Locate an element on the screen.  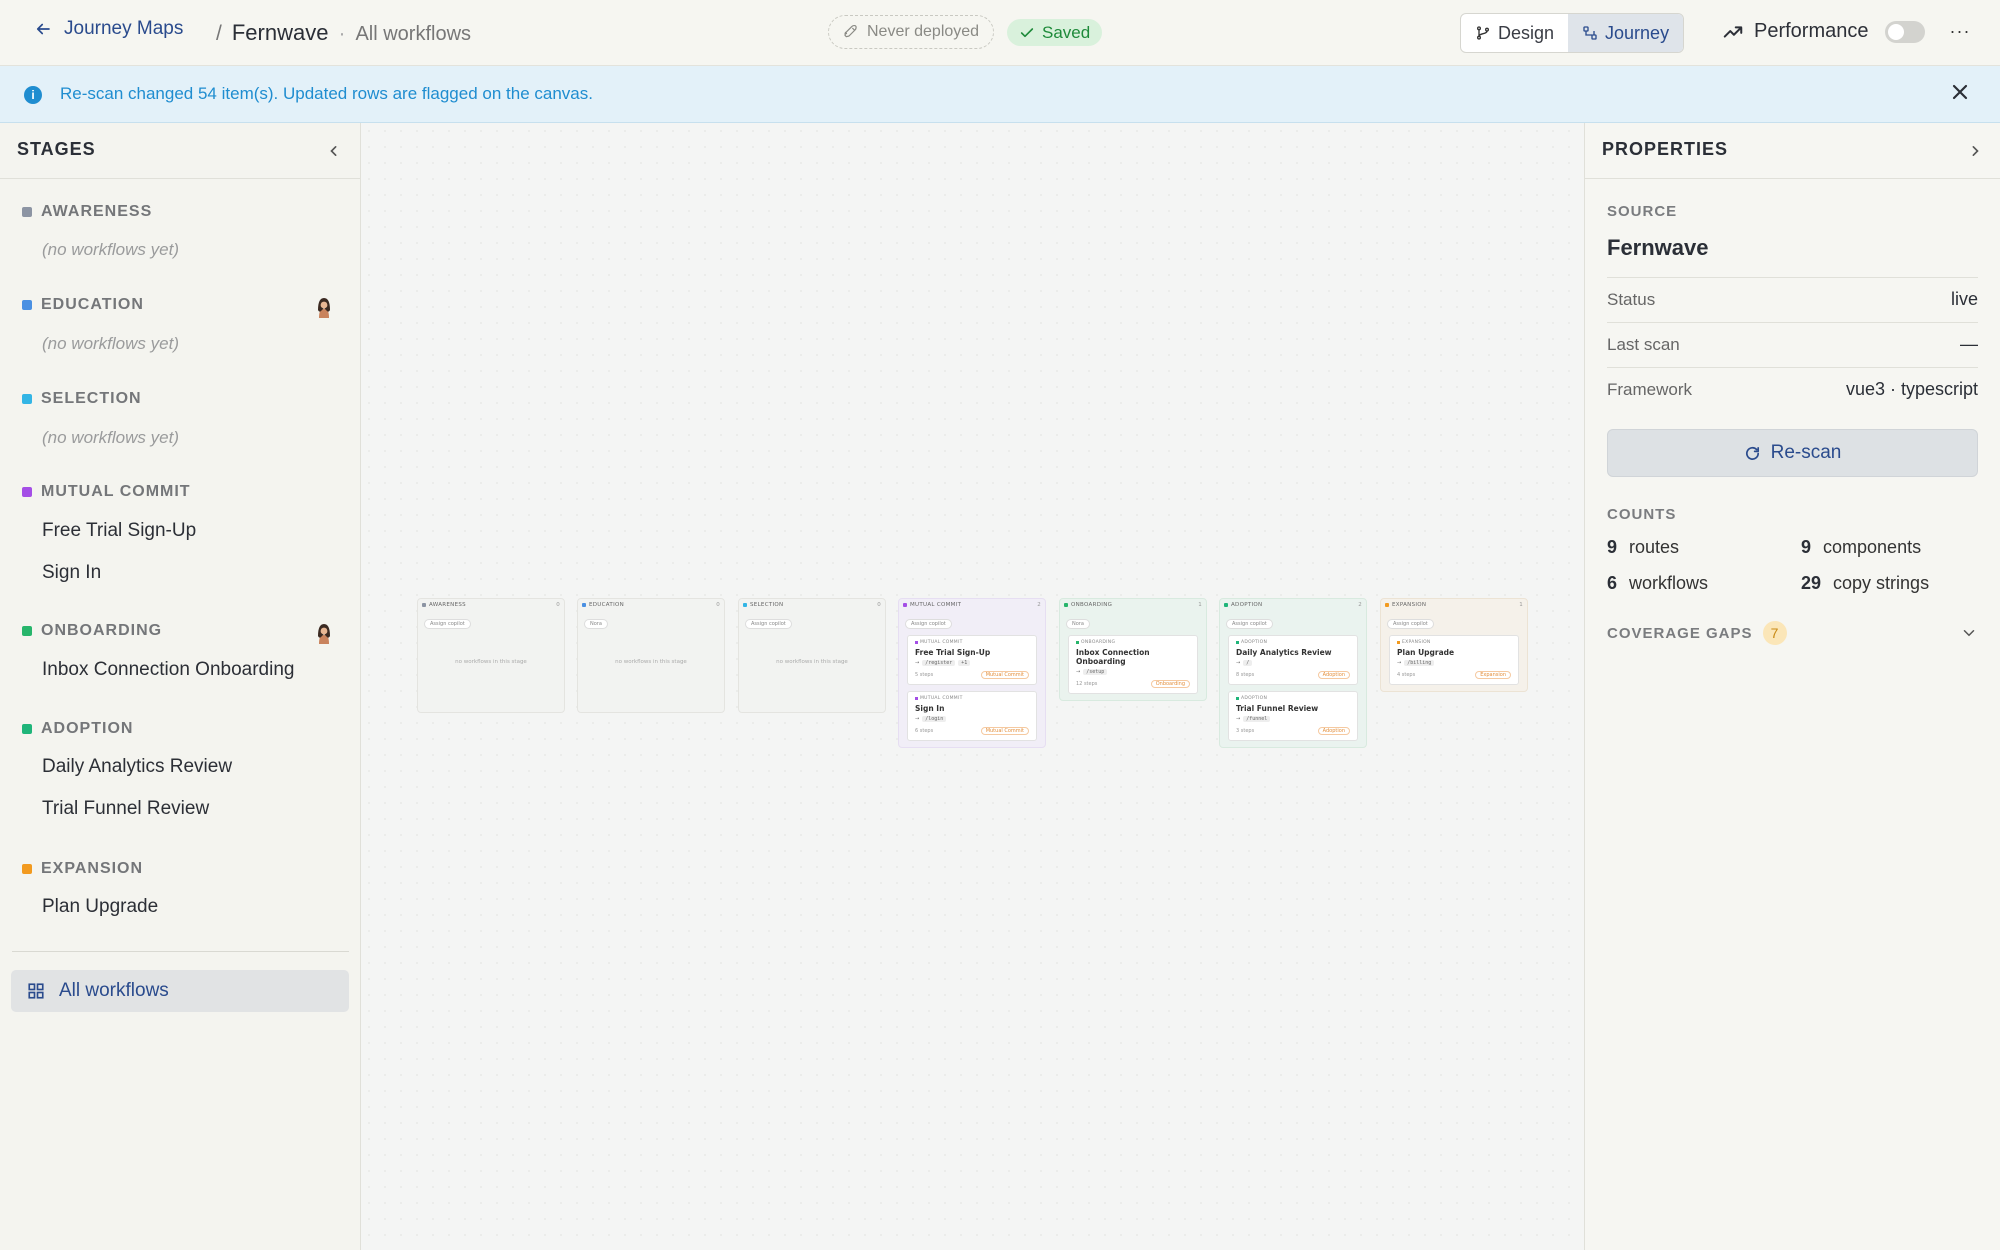
source-name: Fernwave is located at coordinates (1658, 247).